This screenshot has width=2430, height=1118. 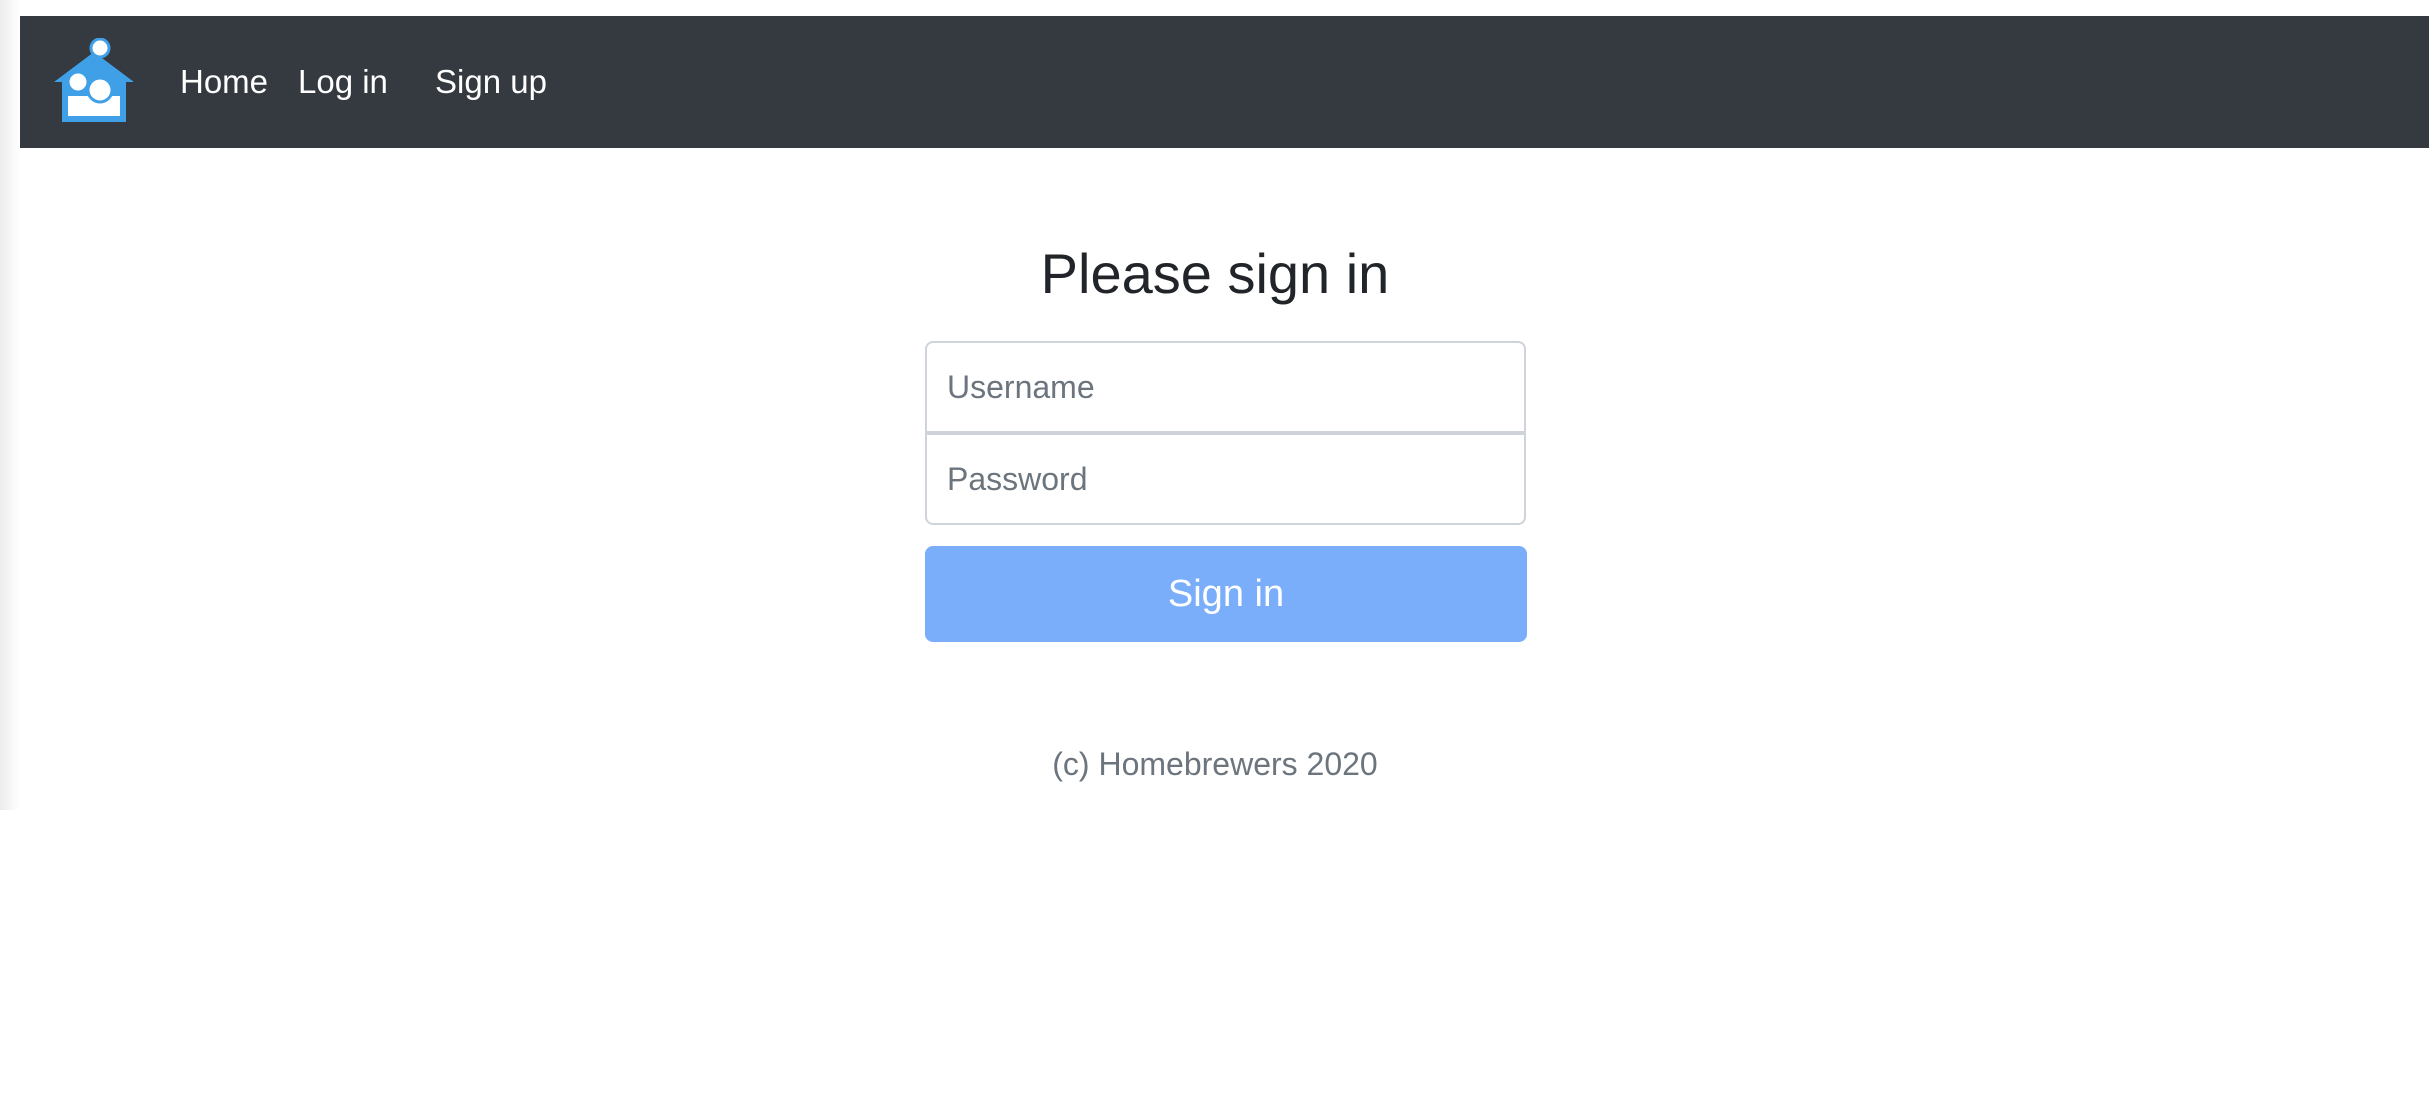 What do you see at coordinates (1215, 764) in the screenshot?
I see `footer-copyright: (c) Homebrewers 2020` at bounding box center [1215, 764].